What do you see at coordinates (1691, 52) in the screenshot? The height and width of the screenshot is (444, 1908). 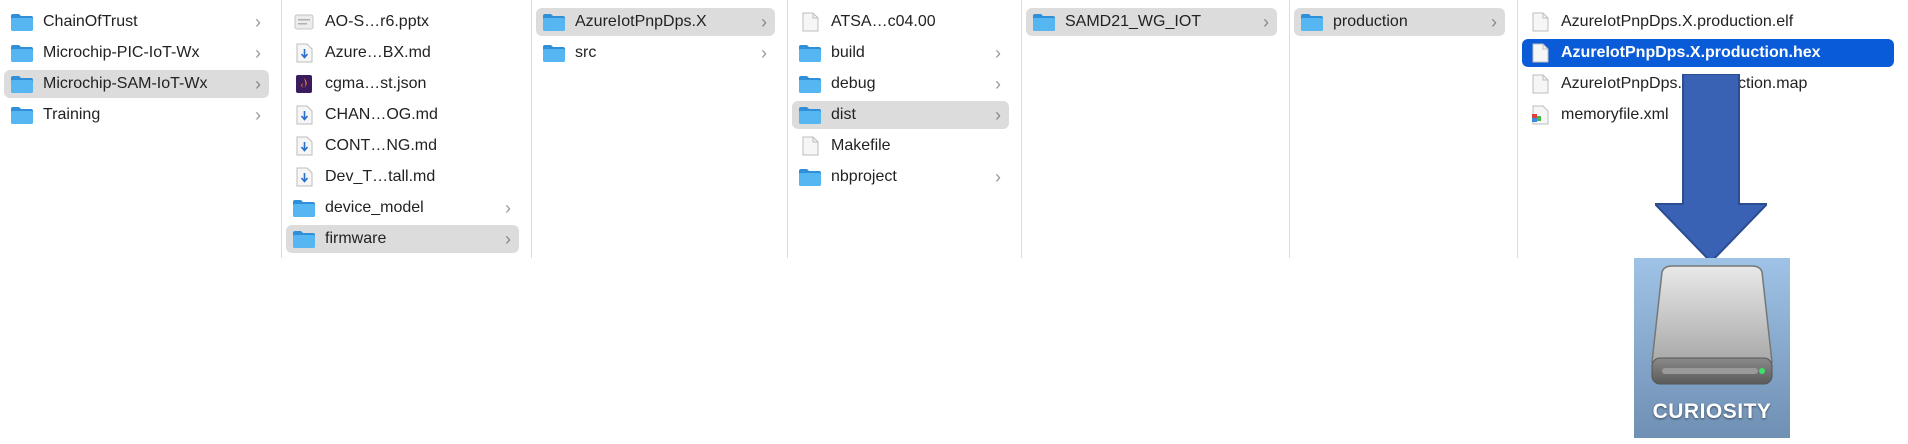 I see `item-label: AzureIotPnpDps.X.production.hex` at bounding box center [1691, 52].